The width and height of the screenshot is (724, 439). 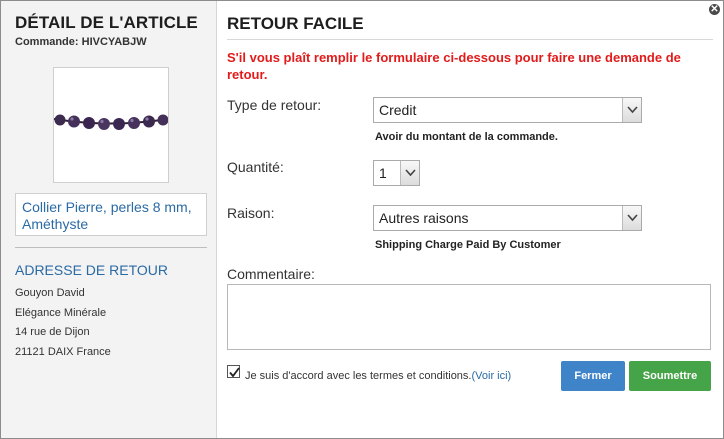 I want to click on terms-checkbox, so click(x=233, y=371).